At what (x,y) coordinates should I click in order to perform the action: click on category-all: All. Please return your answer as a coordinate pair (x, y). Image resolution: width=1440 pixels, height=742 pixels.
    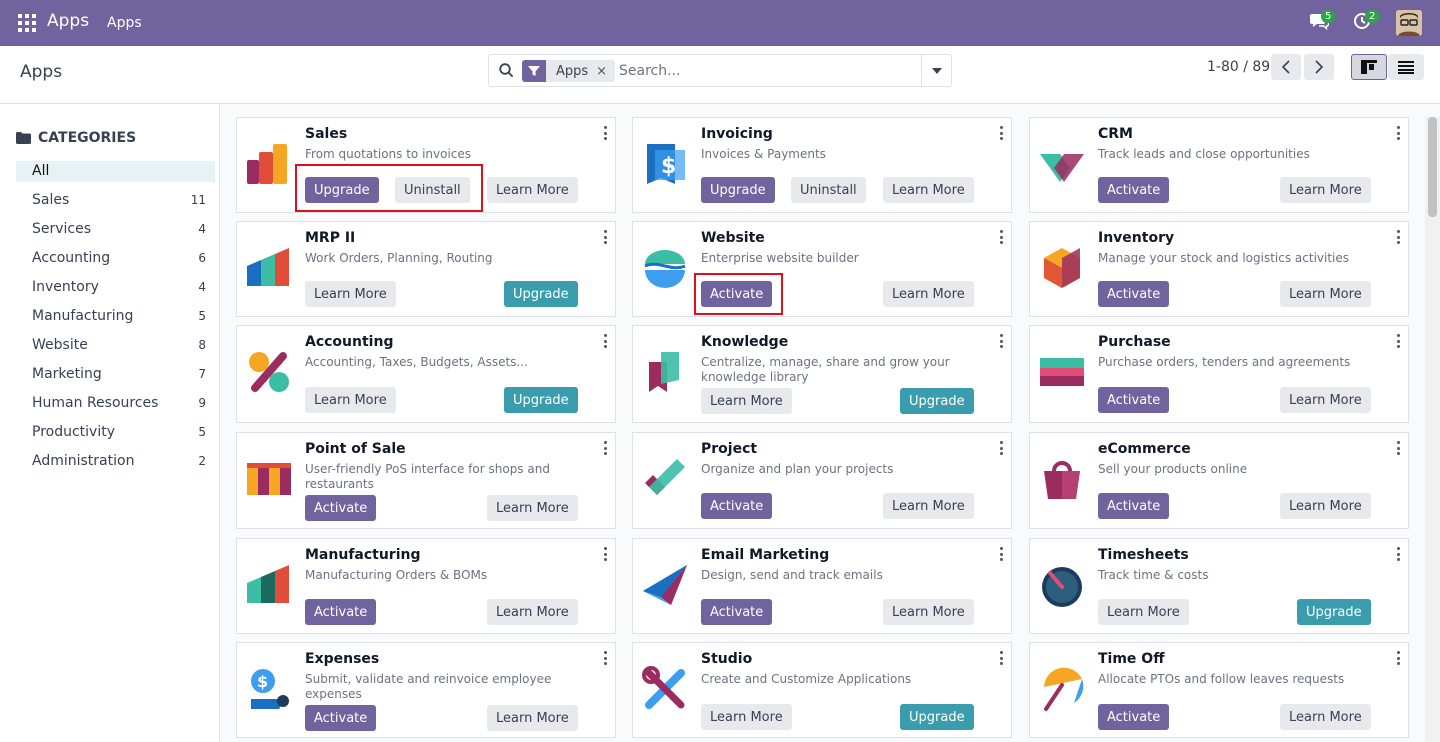
    Looking at the image, I should click on (115, 171).